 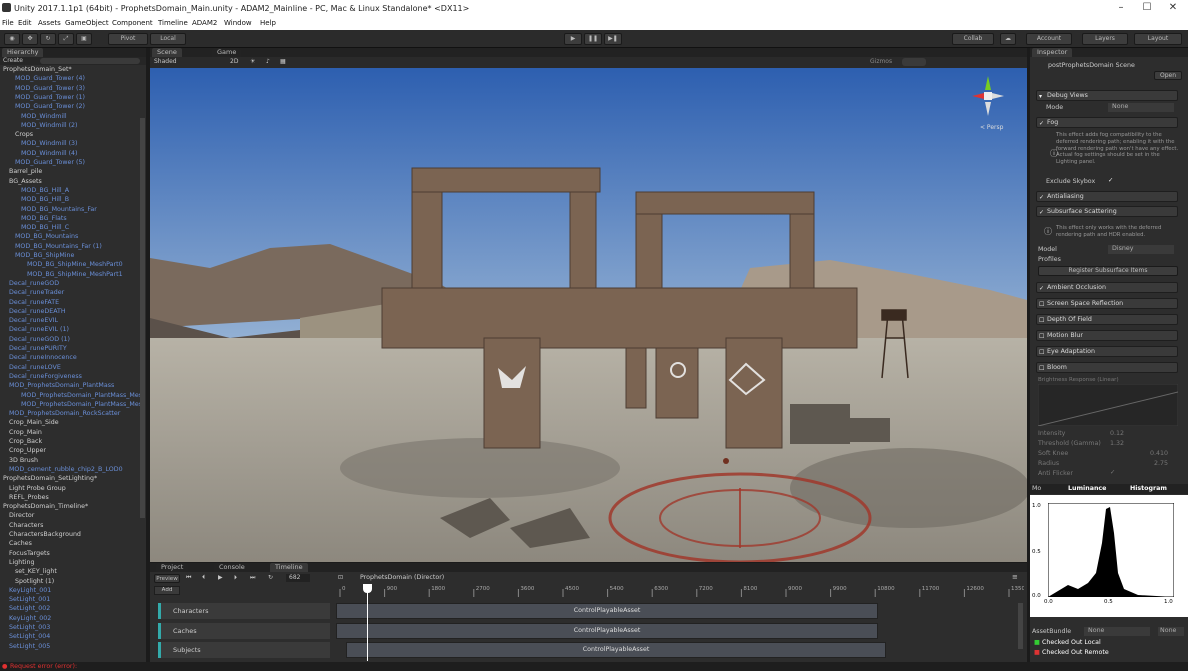 I want to click on hierarchy-item: MOD_BG_ShipMine_MeshPart0, so click(x=70, y=264).